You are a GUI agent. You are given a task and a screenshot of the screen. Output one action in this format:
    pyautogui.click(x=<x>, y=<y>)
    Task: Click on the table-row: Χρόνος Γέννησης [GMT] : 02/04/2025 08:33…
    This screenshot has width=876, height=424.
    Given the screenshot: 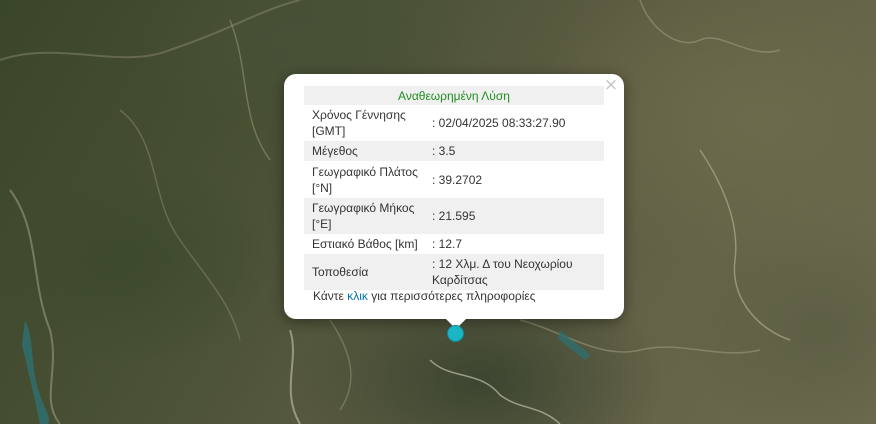 What is the action you would take?
    pyautogui.click(x=454, y=123)
    